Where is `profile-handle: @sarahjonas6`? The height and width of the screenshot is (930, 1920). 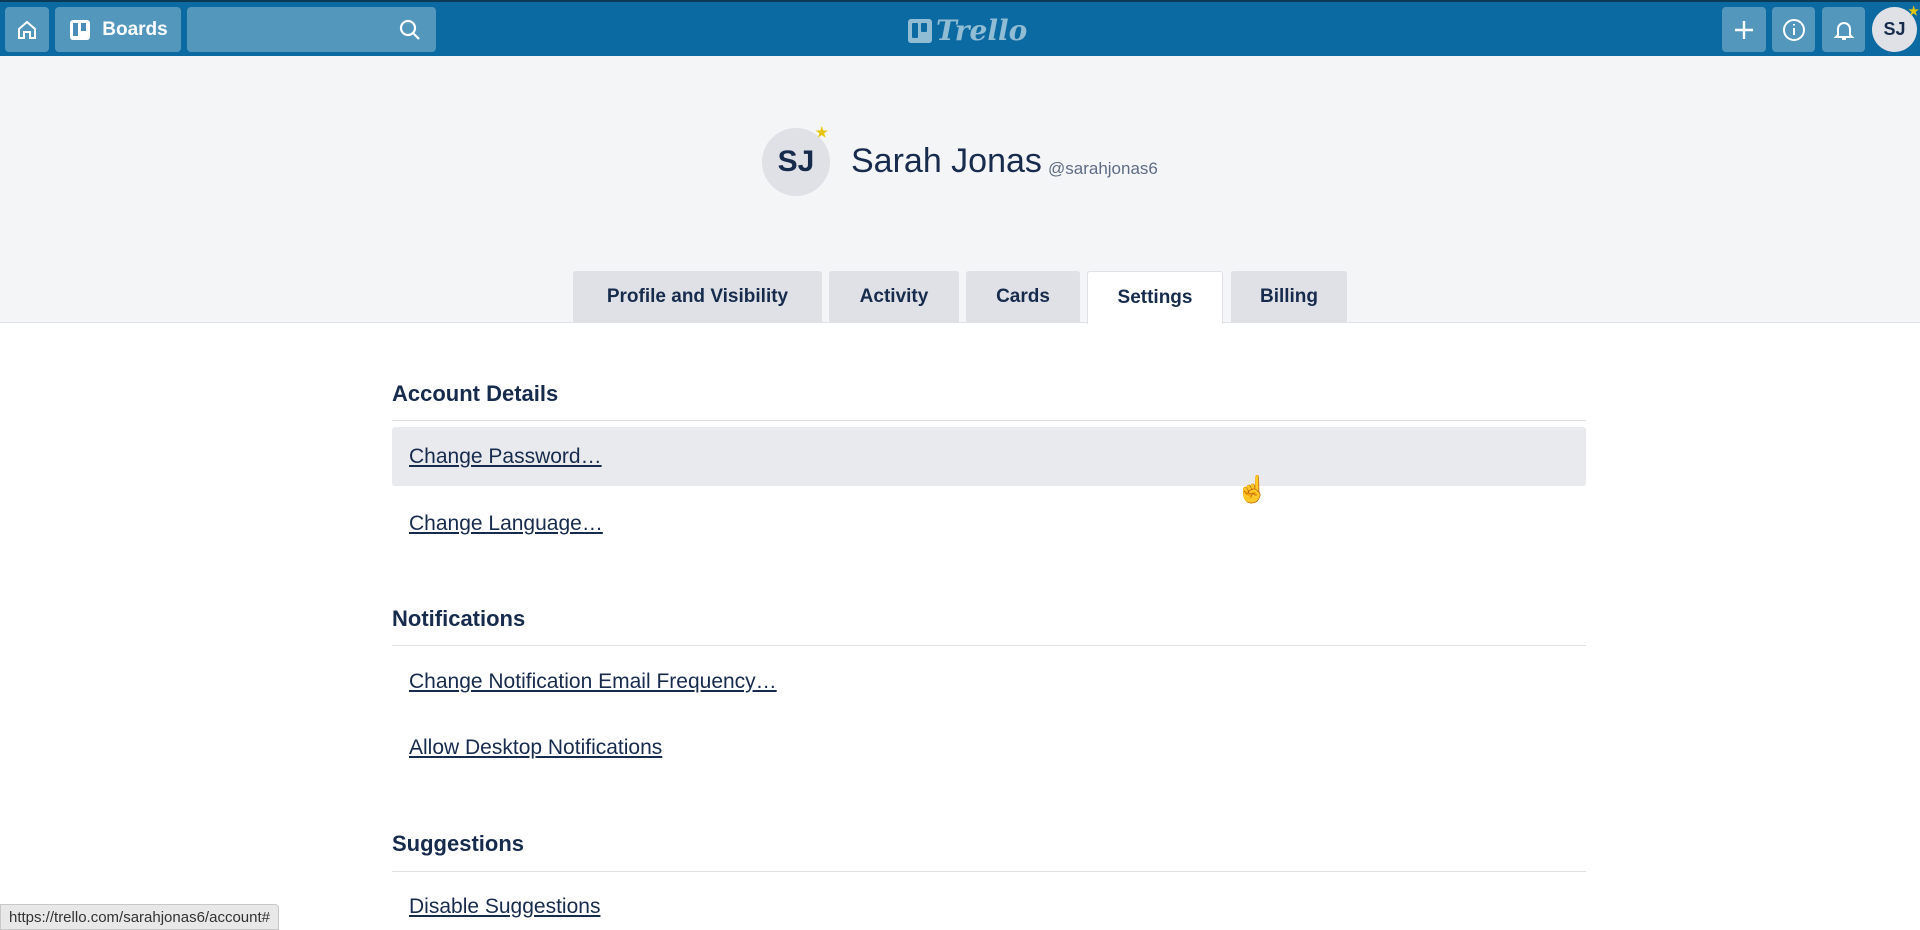
profile-handle: @sarahjonas6 is located at coordinates (1103, 168).